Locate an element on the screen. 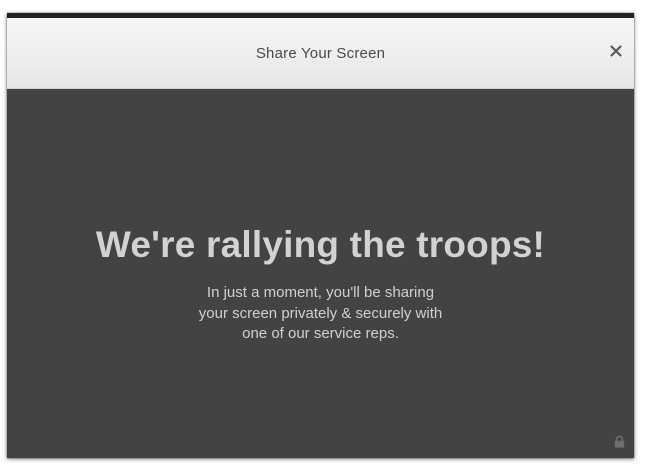  dialog-header: Share Your Screen is located at coordinates (320, 53).